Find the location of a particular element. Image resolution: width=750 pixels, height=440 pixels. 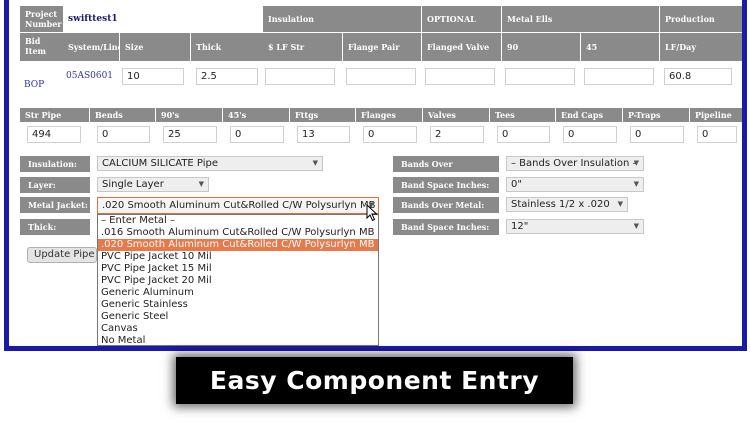

insulation-select-value: CALCIUM SILICATE Pipe is located at coordinates (160, 163).